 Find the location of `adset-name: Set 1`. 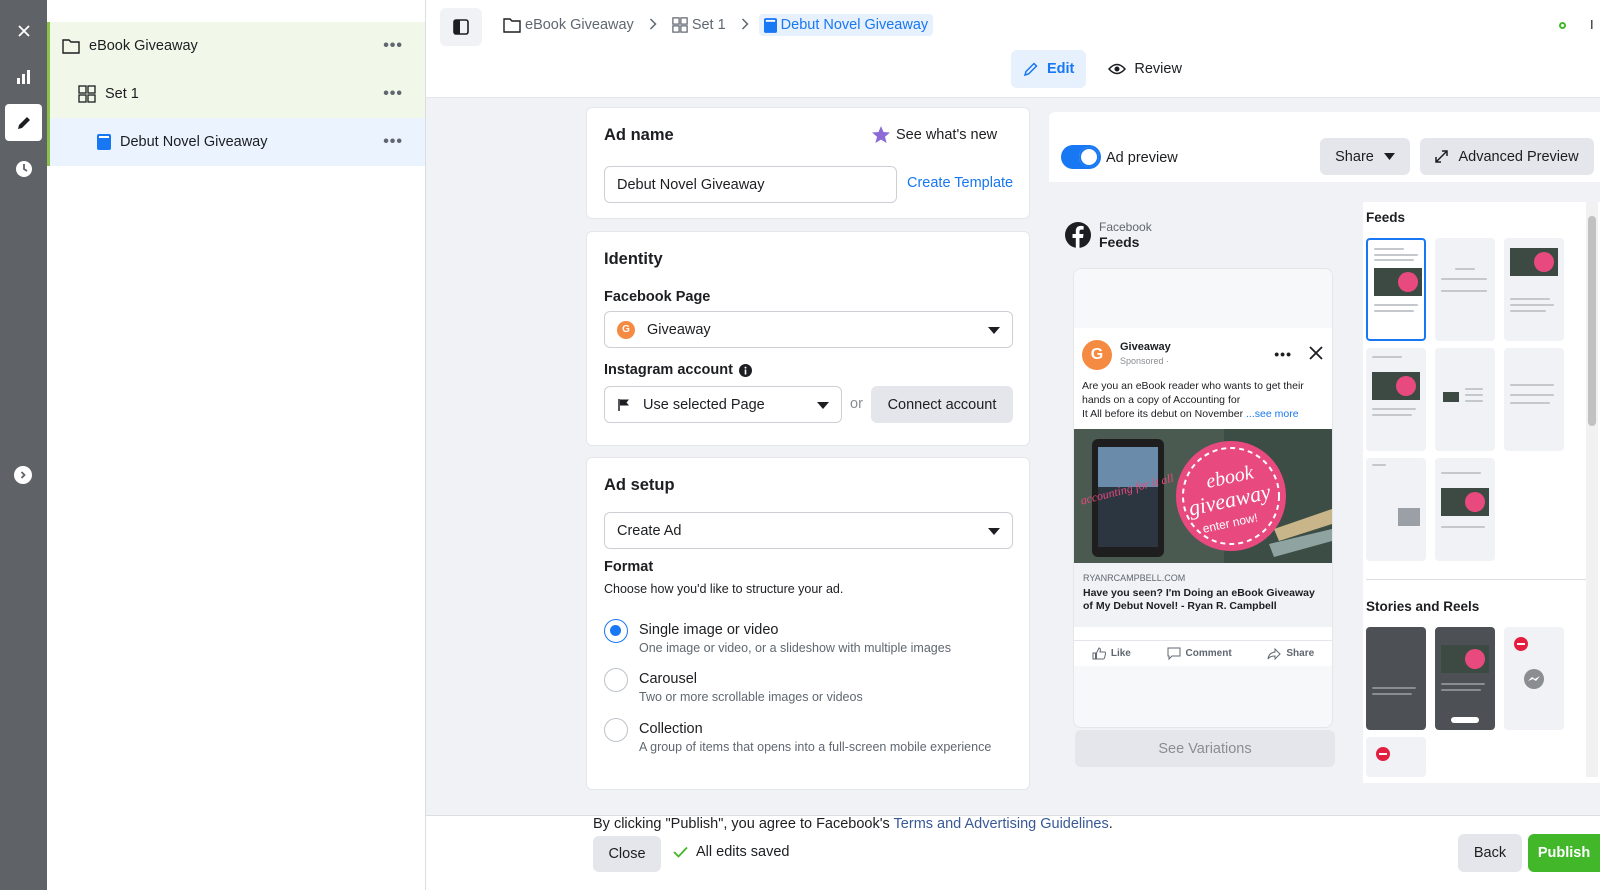

adset-name: Set 1 is located at coordinates (122, 94).